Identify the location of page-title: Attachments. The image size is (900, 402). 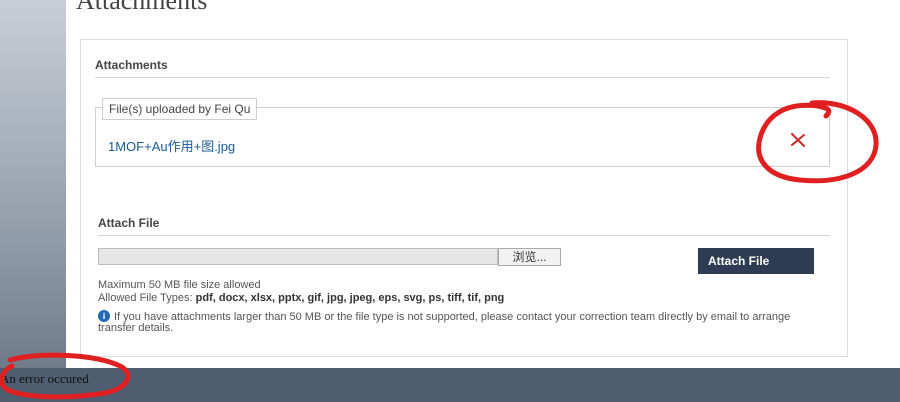
(142, 7).